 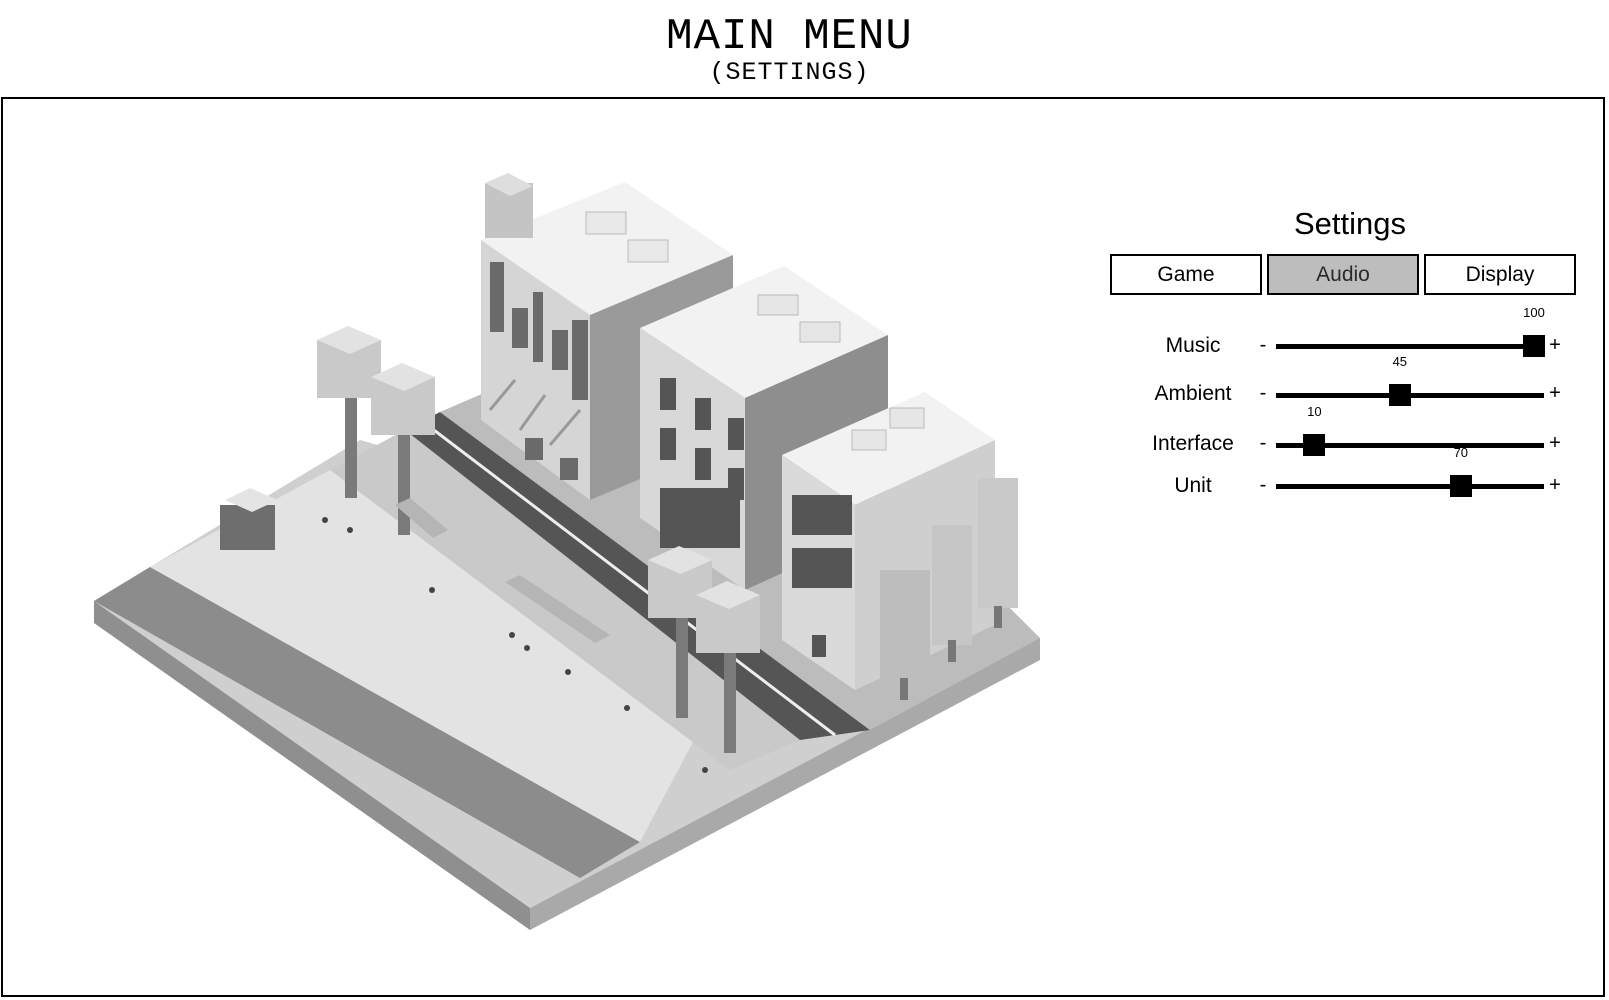 I want to click on interface-increase-button: +, so click(x=1555, y=443).